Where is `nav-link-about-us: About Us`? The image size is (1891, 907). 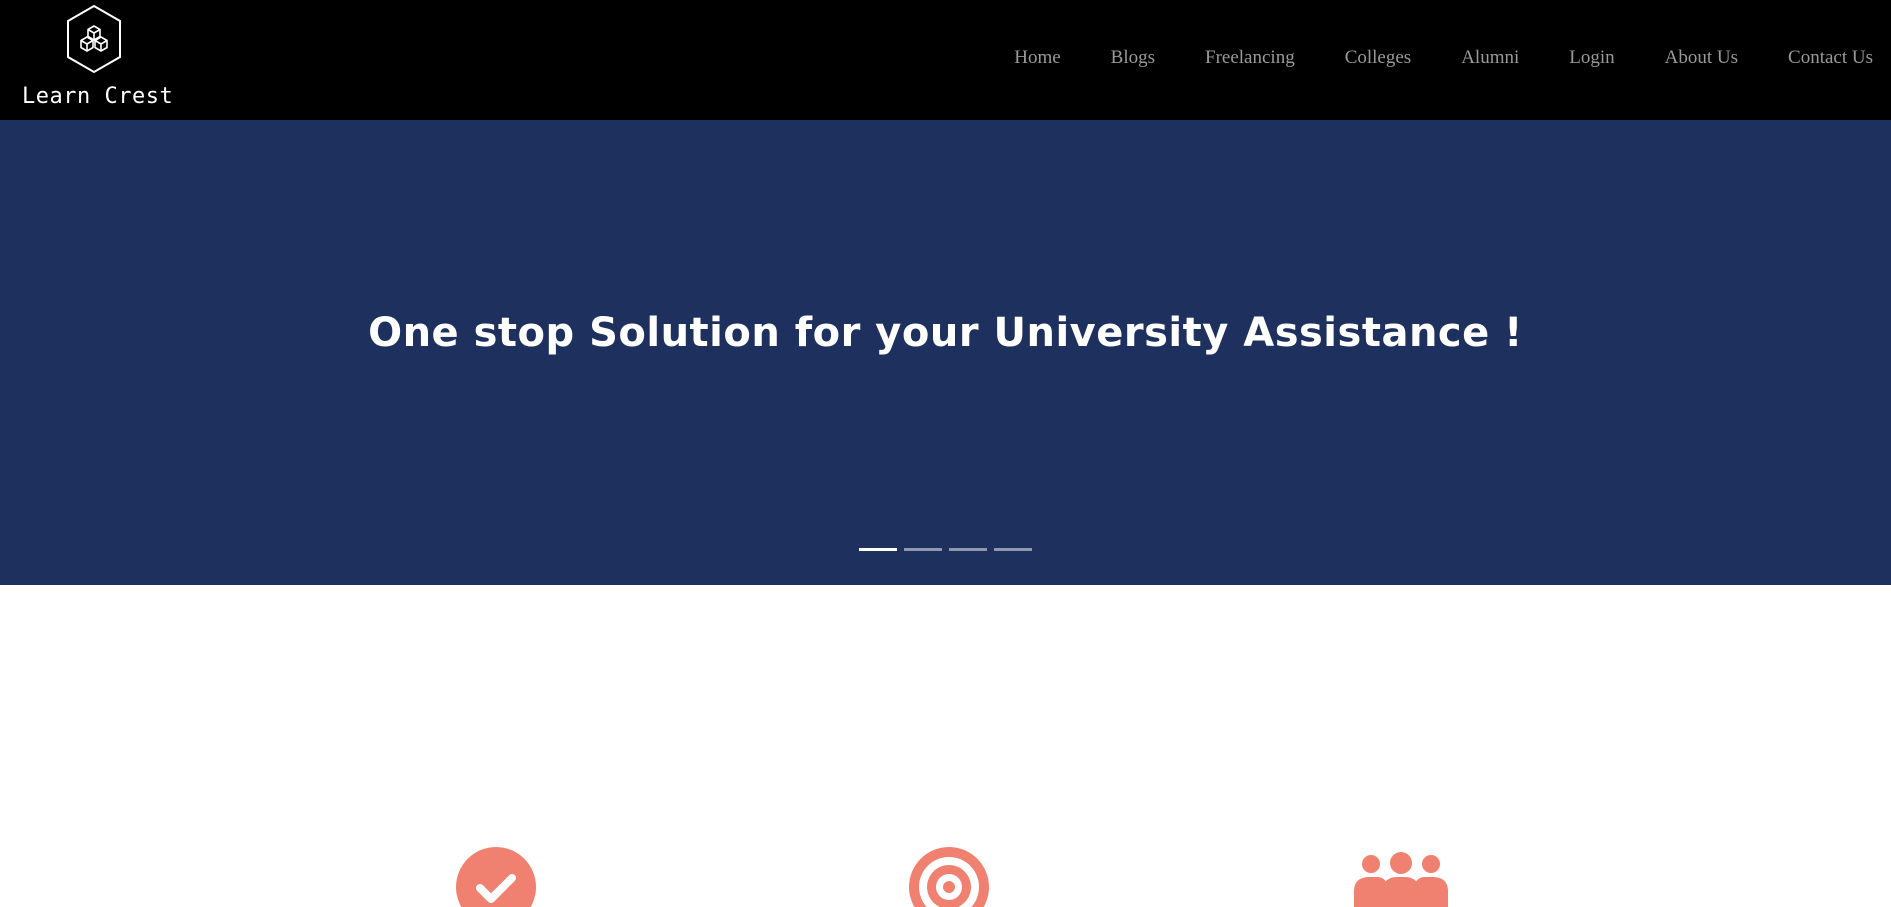 nav-link-about-us: About Us is located at coordinates (1701, 57).